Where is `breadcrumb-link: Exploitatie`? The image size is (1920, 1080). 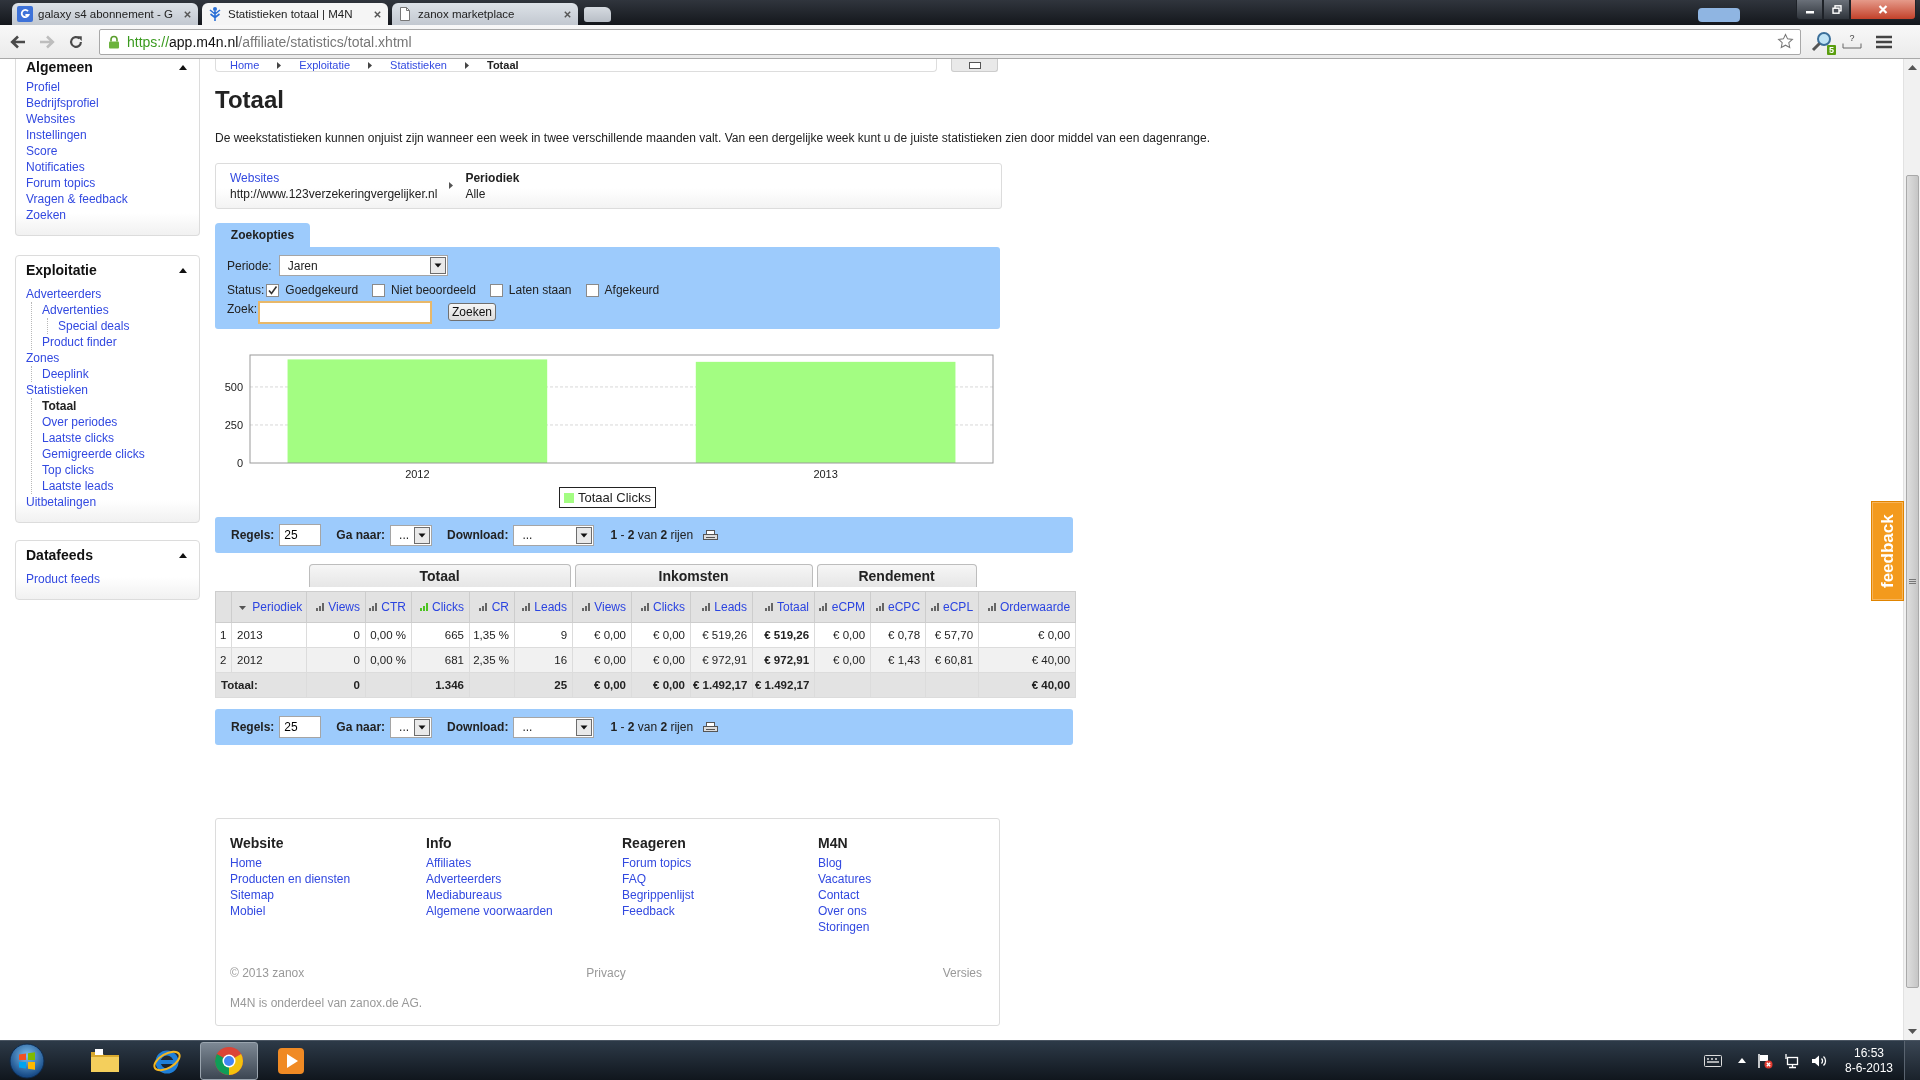 breadcrumb-link: Exploitatie is located at coordinates (325, 65).